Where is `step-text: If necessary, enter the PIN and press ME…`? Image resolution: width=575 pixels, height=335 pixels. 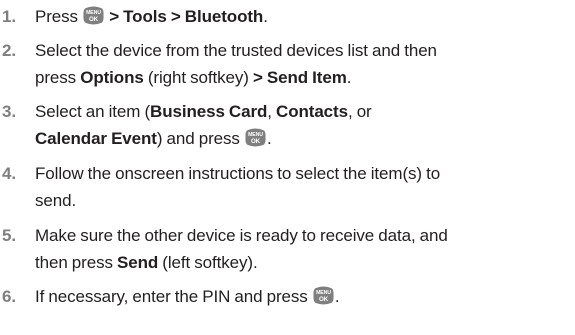 step-text: If necessary, enter the PIN and press ME… is located at coordinates (304, 296).